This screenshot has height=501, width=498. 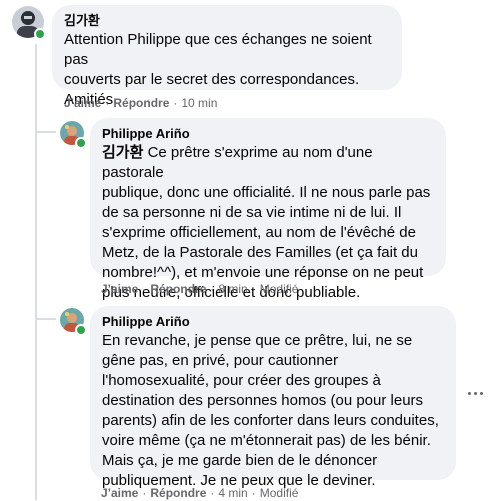 What do you see at coordinates (232, 289) in the screenshot?
I see `timestamp: 8 min` at bounding box center [232, 289].